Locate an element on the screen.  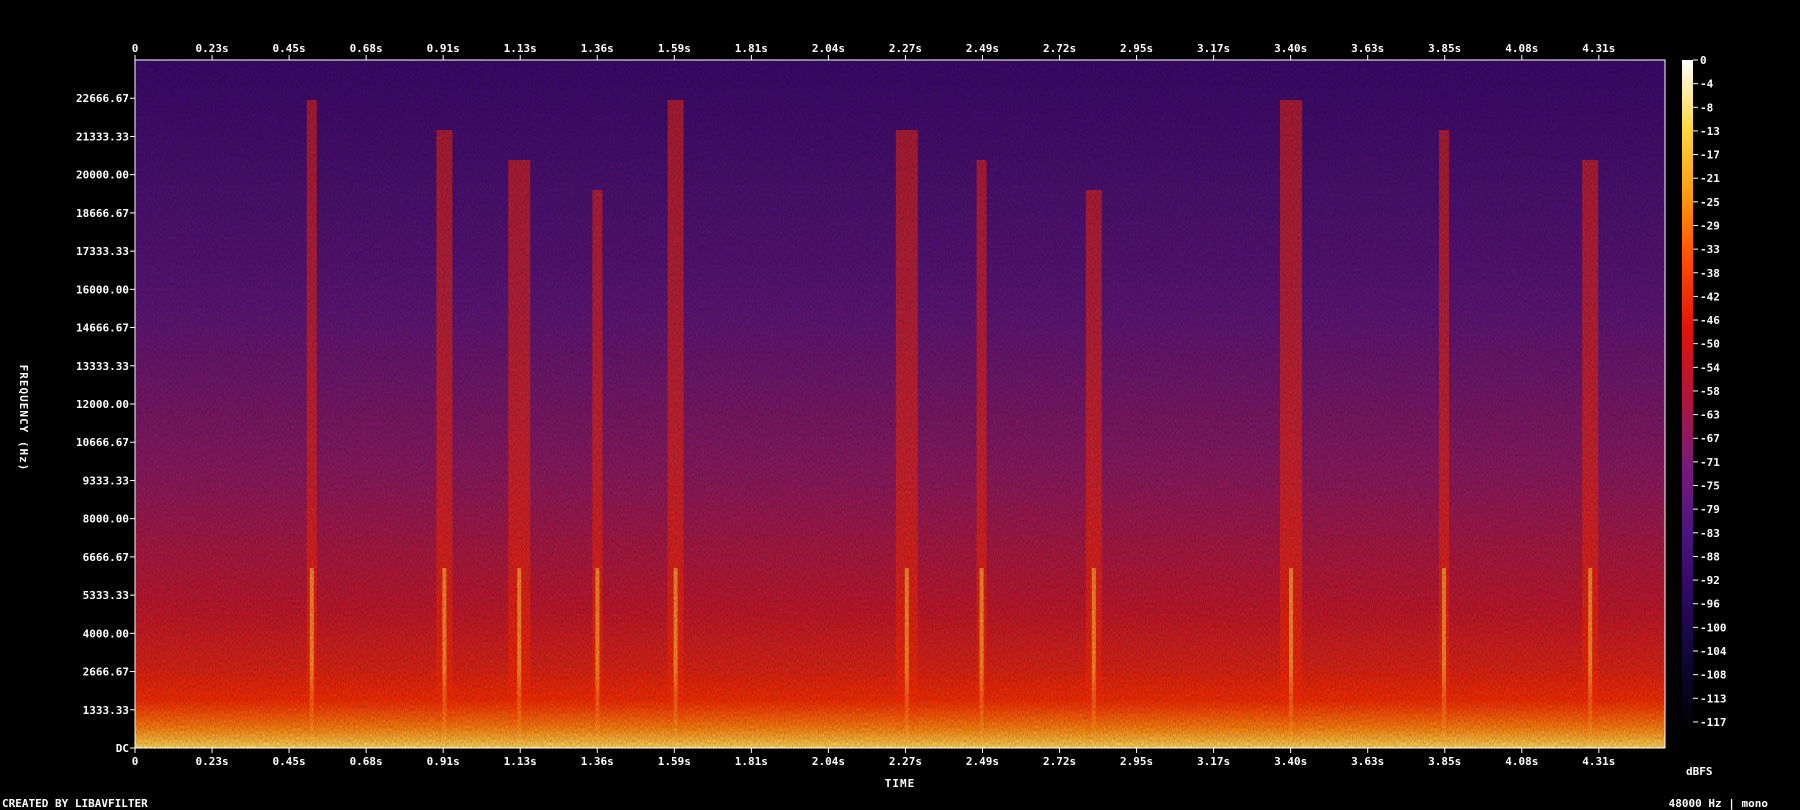
colorbar-tick-label: -113 is located at coordinates (1713, 698).